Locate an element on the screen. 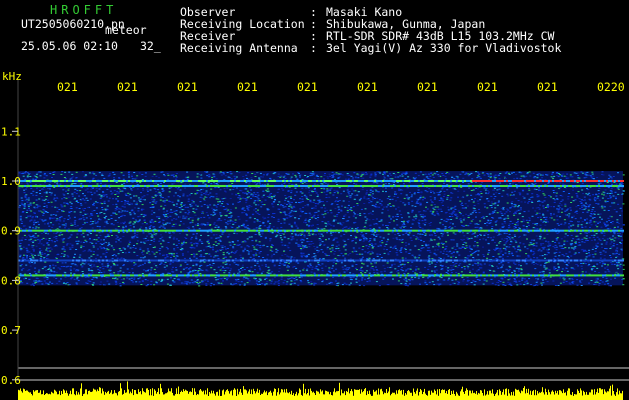 This screenshot has height=400, width=629. signal-trace-bars is located at coordinates (320, 390).